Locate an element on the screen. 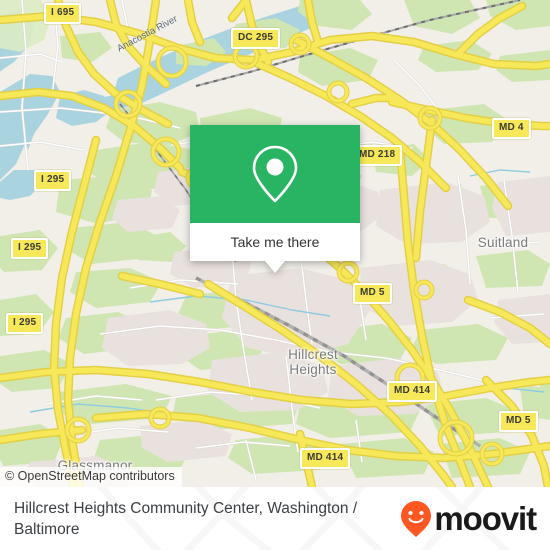  place-label-hillcrest-heights: Hillcrest Heights is located at coordinates (313, 362).